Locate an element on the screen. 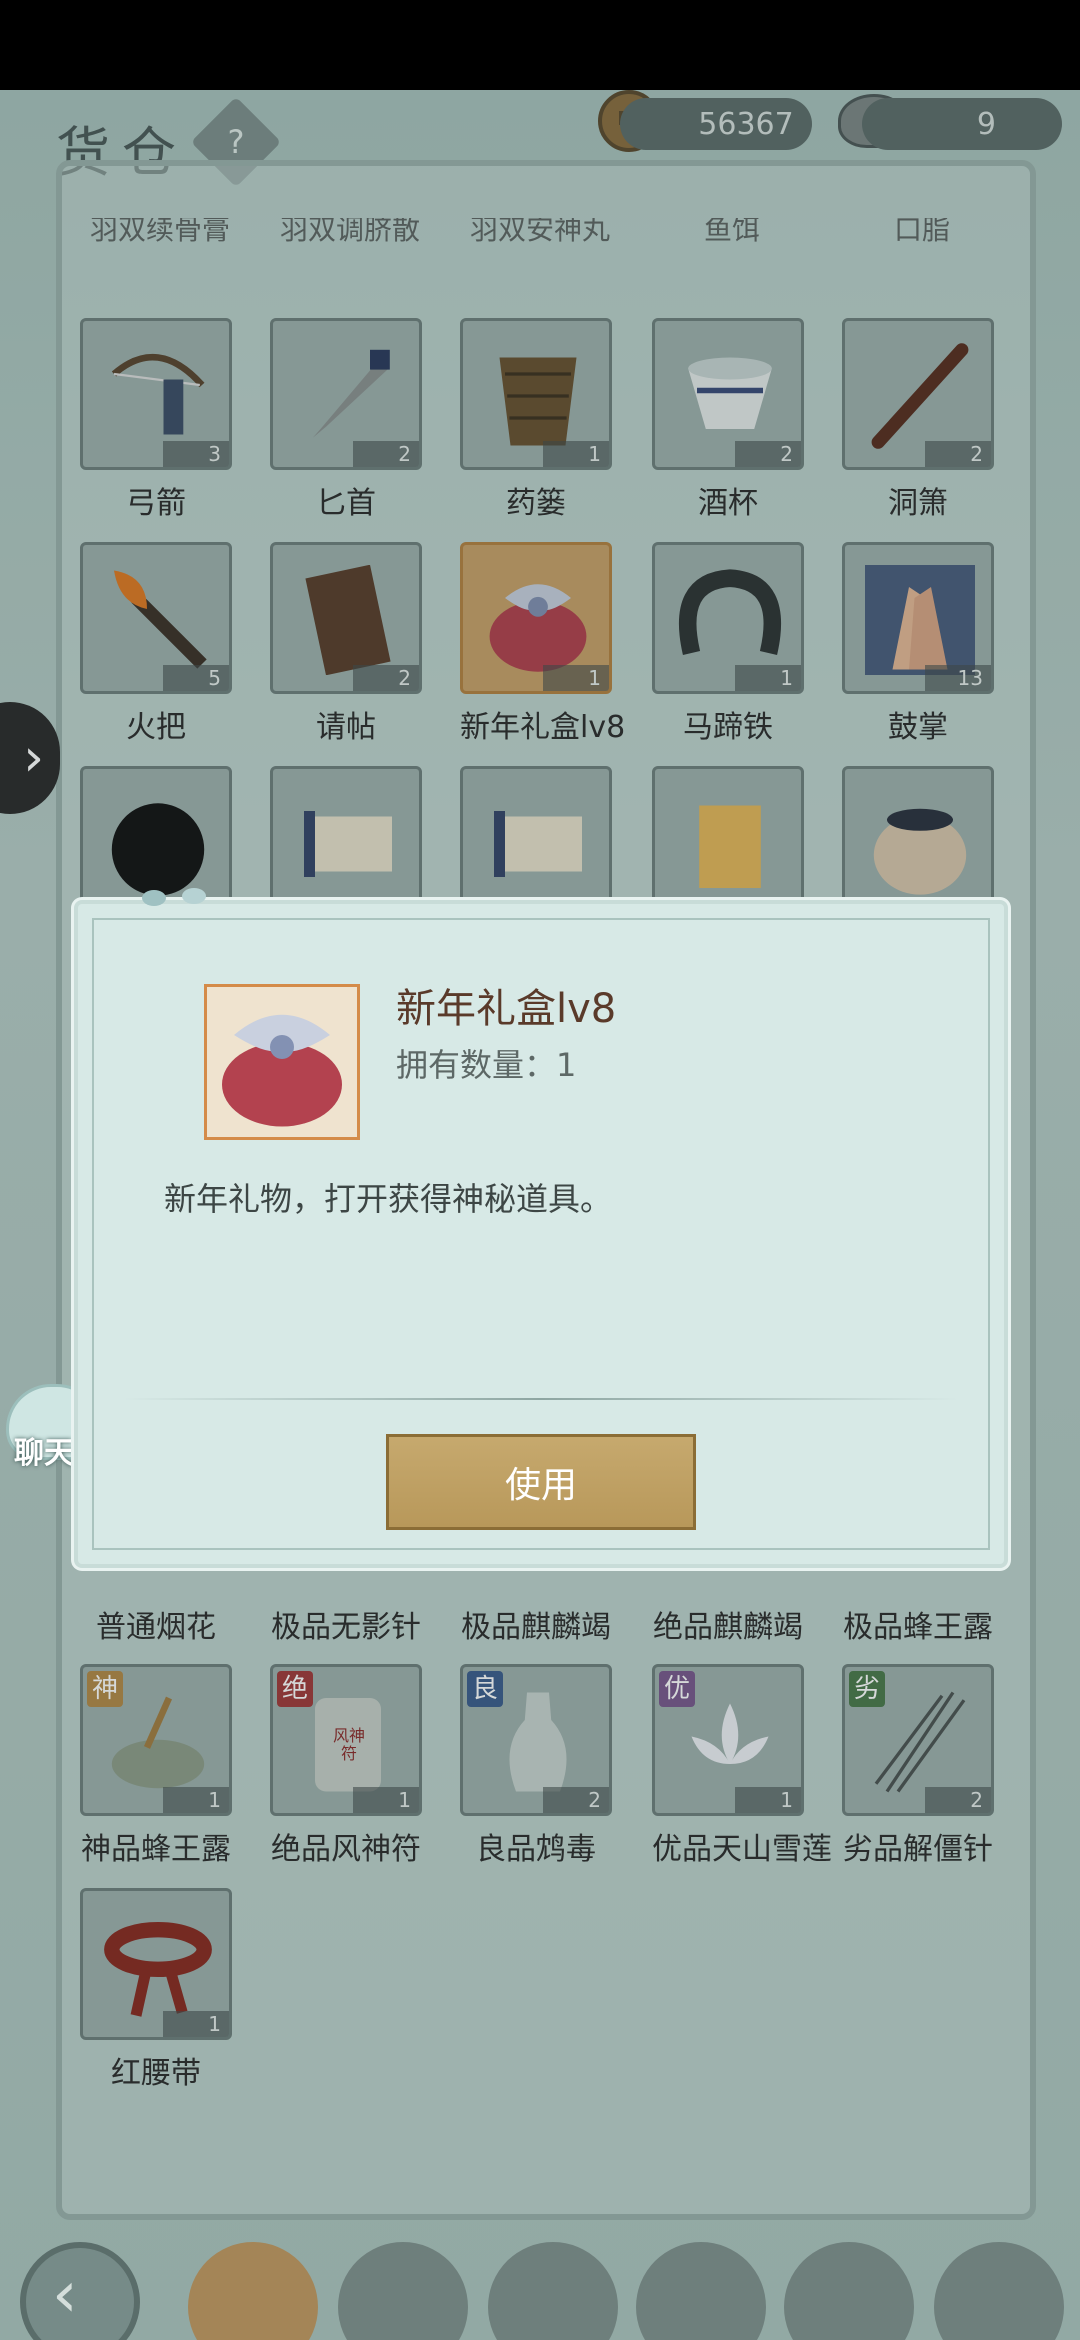 The width and height of the screenshot is (1080, 2340). item-label: 羽双调脐散 is located at coordinates (349, 232).